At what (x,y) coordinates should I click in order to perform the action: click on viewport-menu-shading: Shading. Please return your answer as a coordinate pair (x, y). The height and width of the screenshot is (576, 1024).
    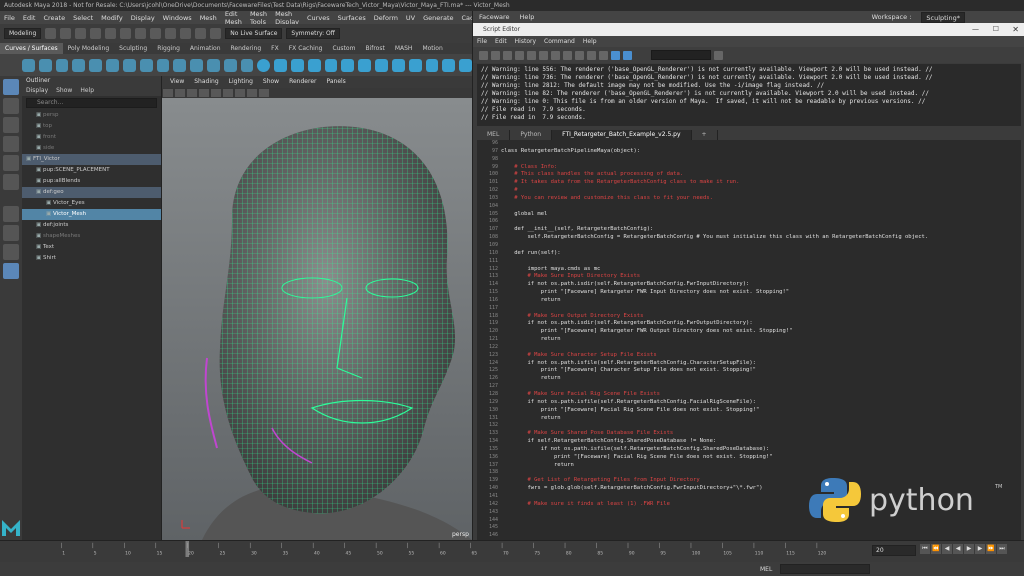
    Looking at the image, I should click on (206, 82).